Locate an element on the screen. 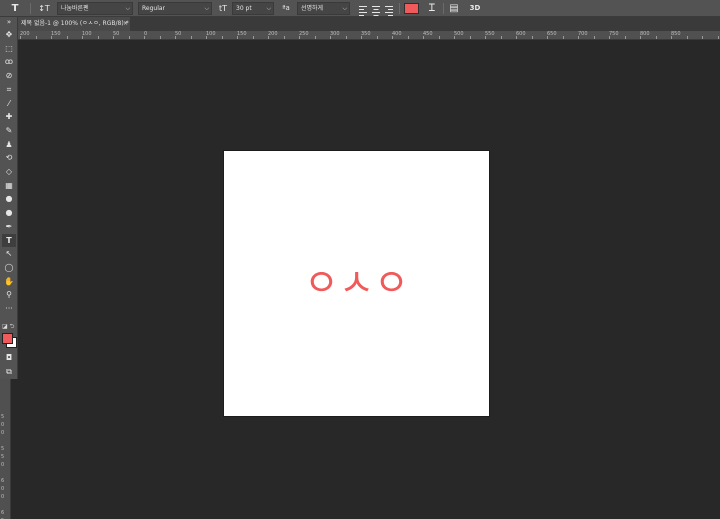  document-tab: 제목 없음-1 @ 100% (ㅇㅅㅇ, RGB/8) * × is located at coordinates (74, 24).